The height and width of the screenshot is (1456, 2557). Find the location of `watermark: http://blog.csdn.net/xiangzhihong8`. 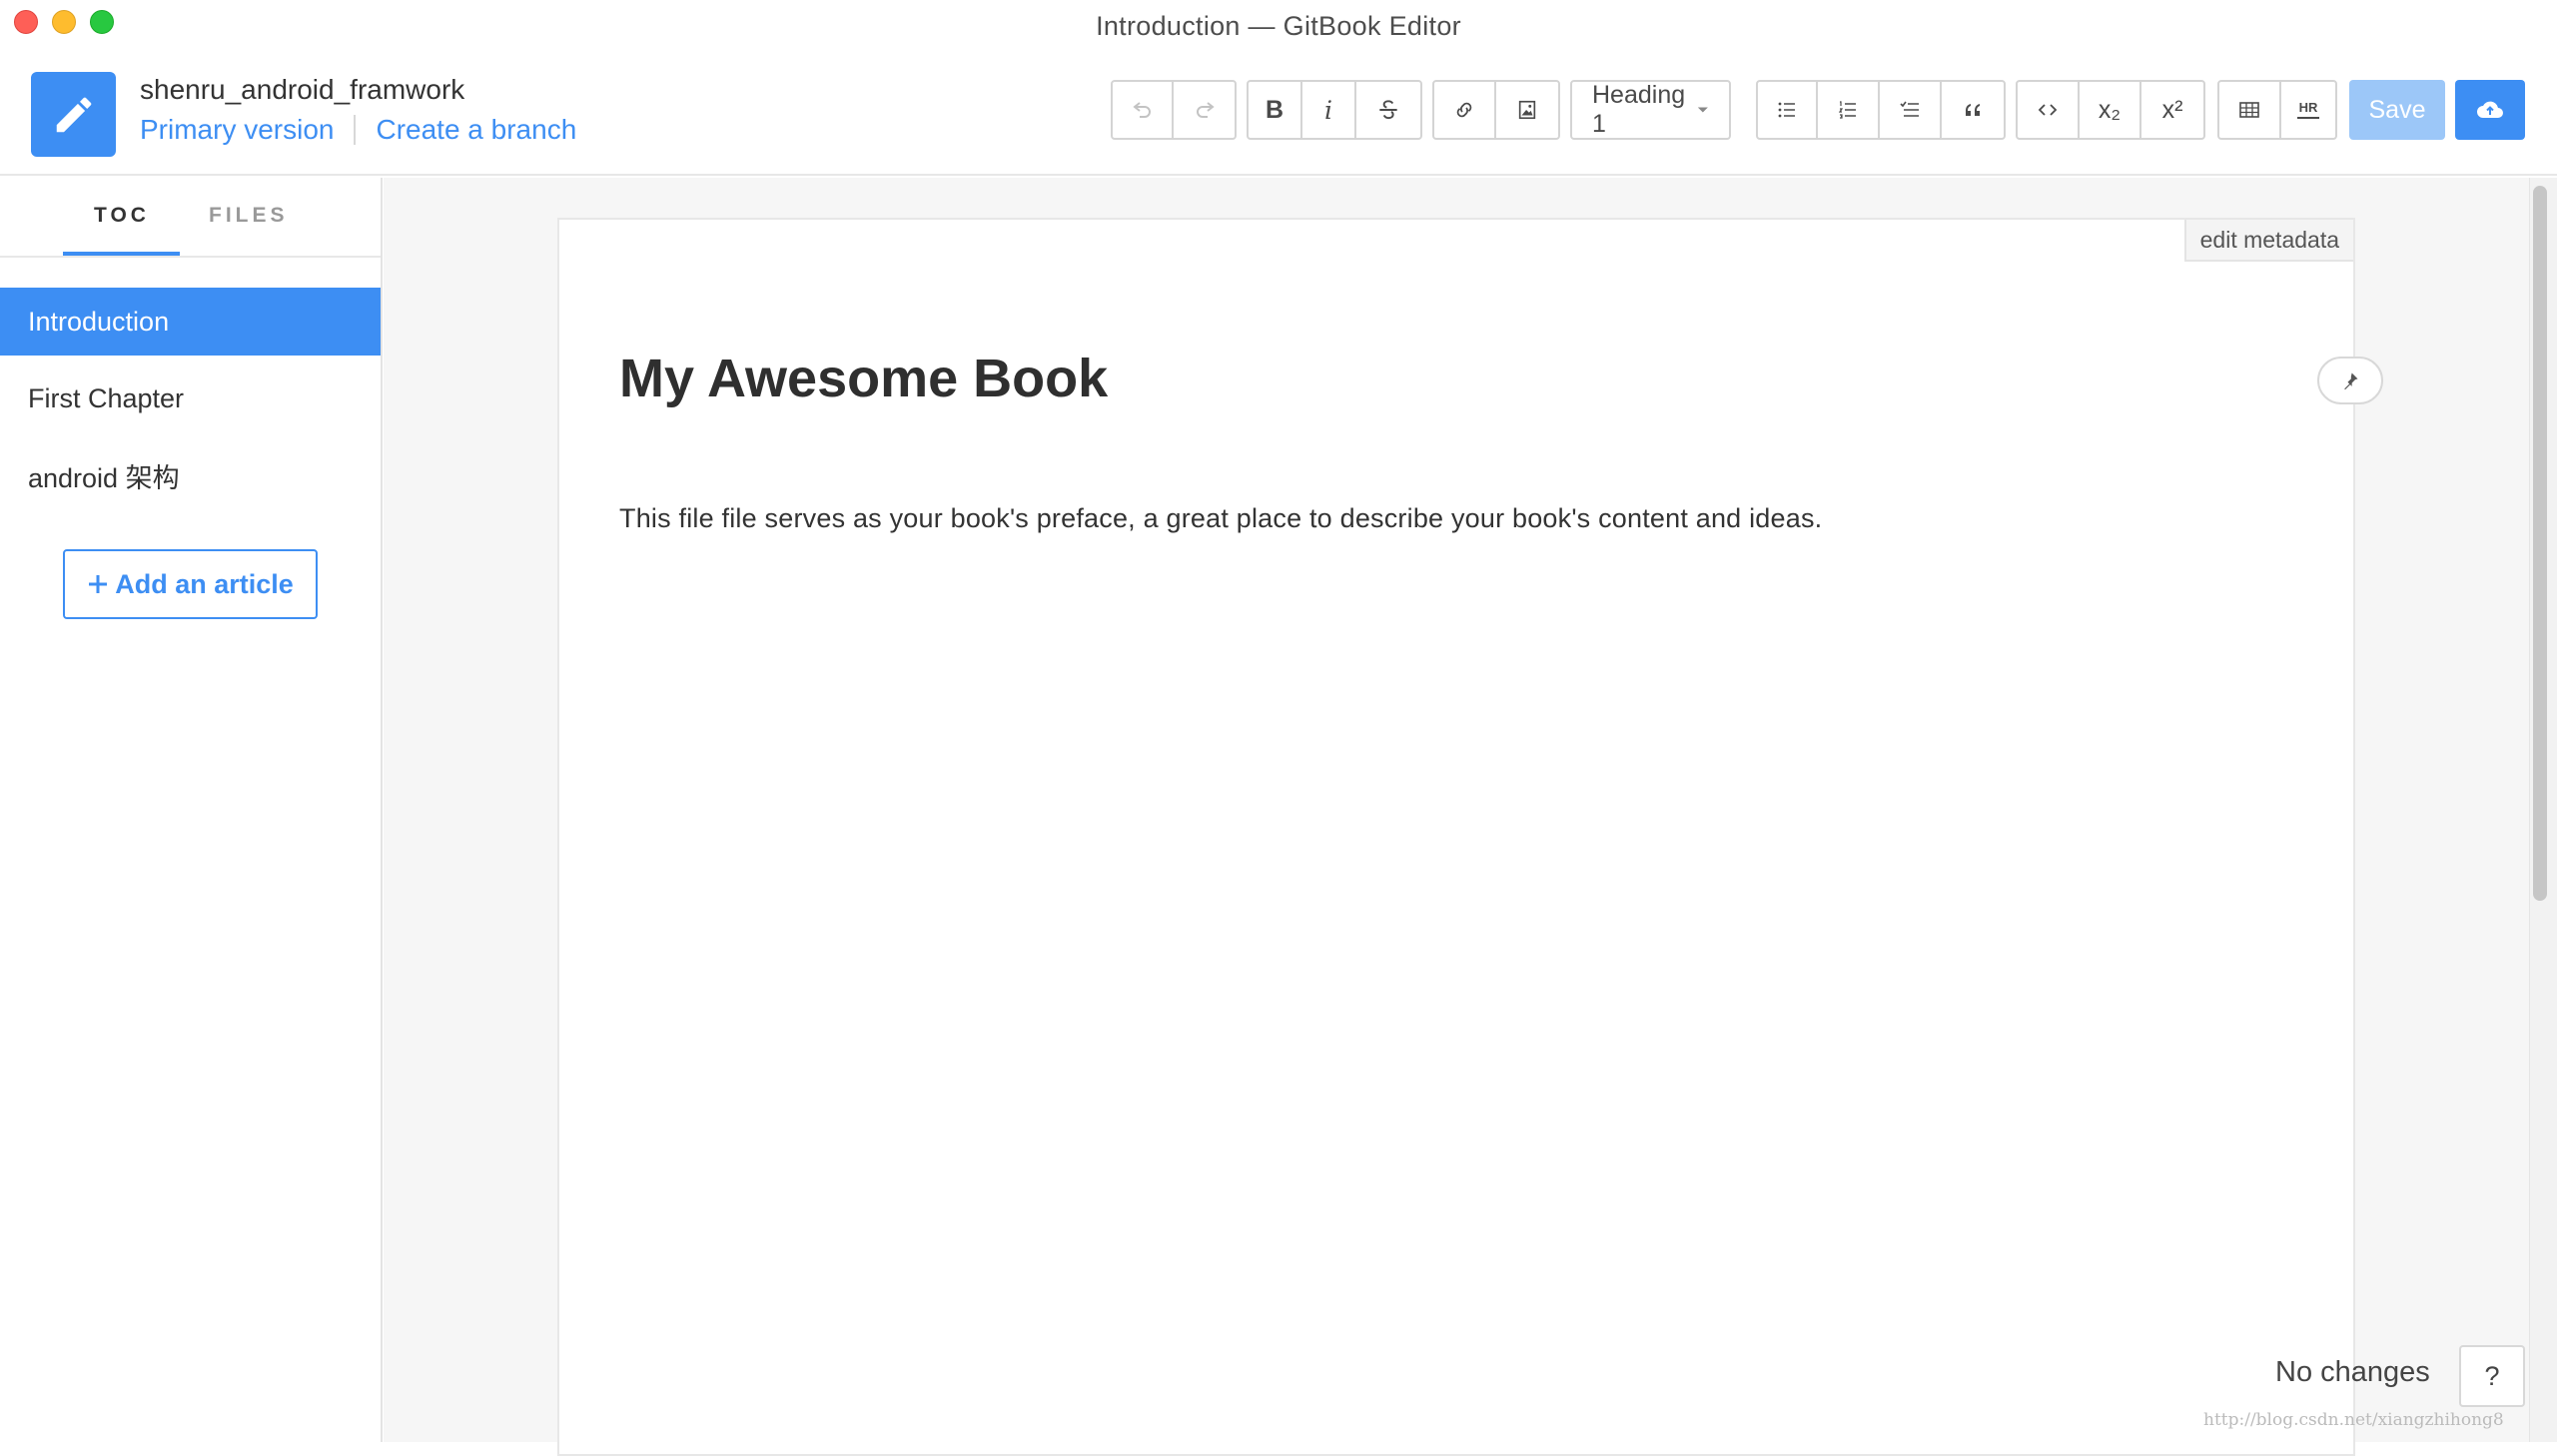

watermark: http://blog.csdn.net/xiangzhihong8 is located at coordinates (2353, 1420).